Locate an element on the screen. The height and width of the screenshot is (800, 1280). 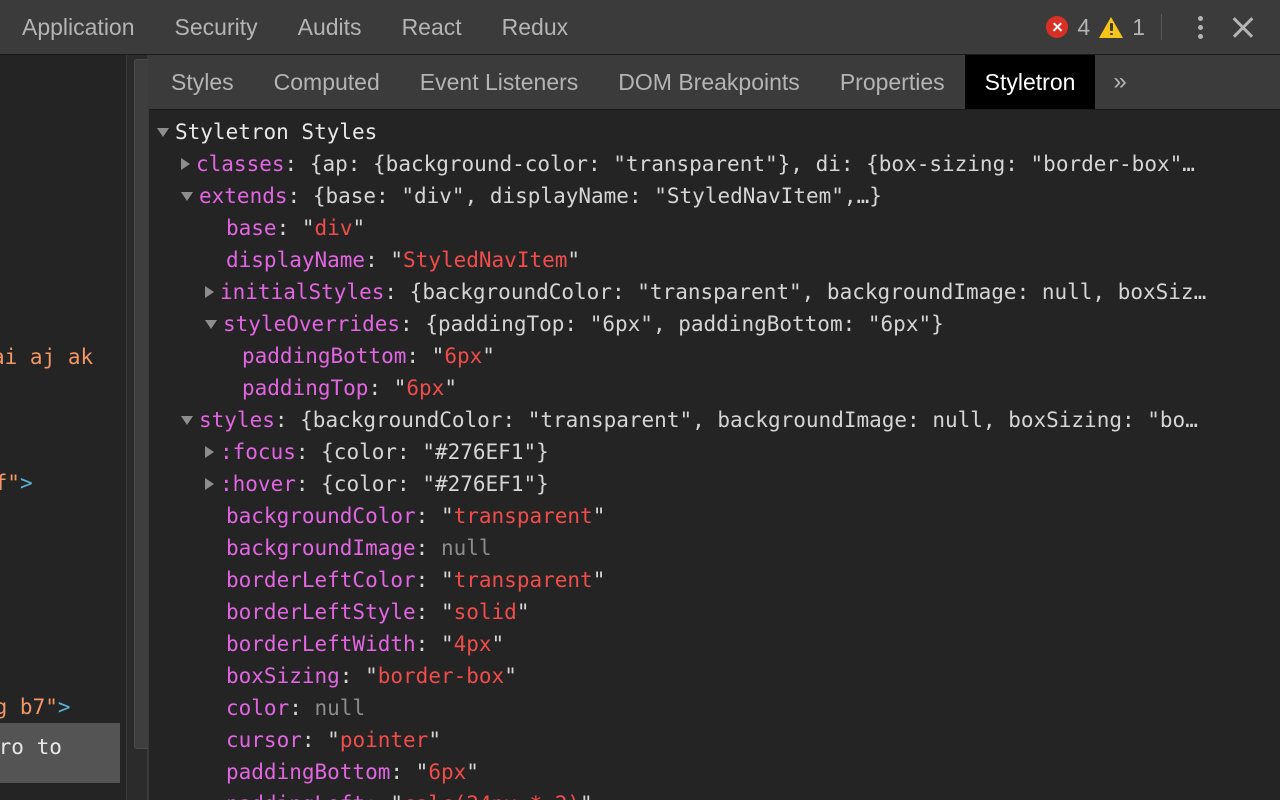
property-value-string: div is located at coordinates (333, 228).